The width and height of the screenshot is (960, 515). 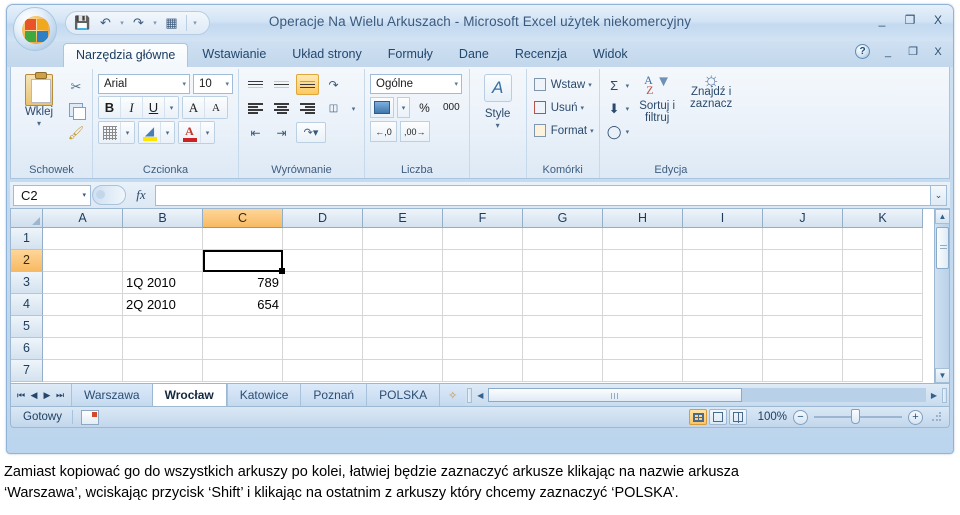 I want to click on workbook-minimize-button: _, so click(x=888, y=52).